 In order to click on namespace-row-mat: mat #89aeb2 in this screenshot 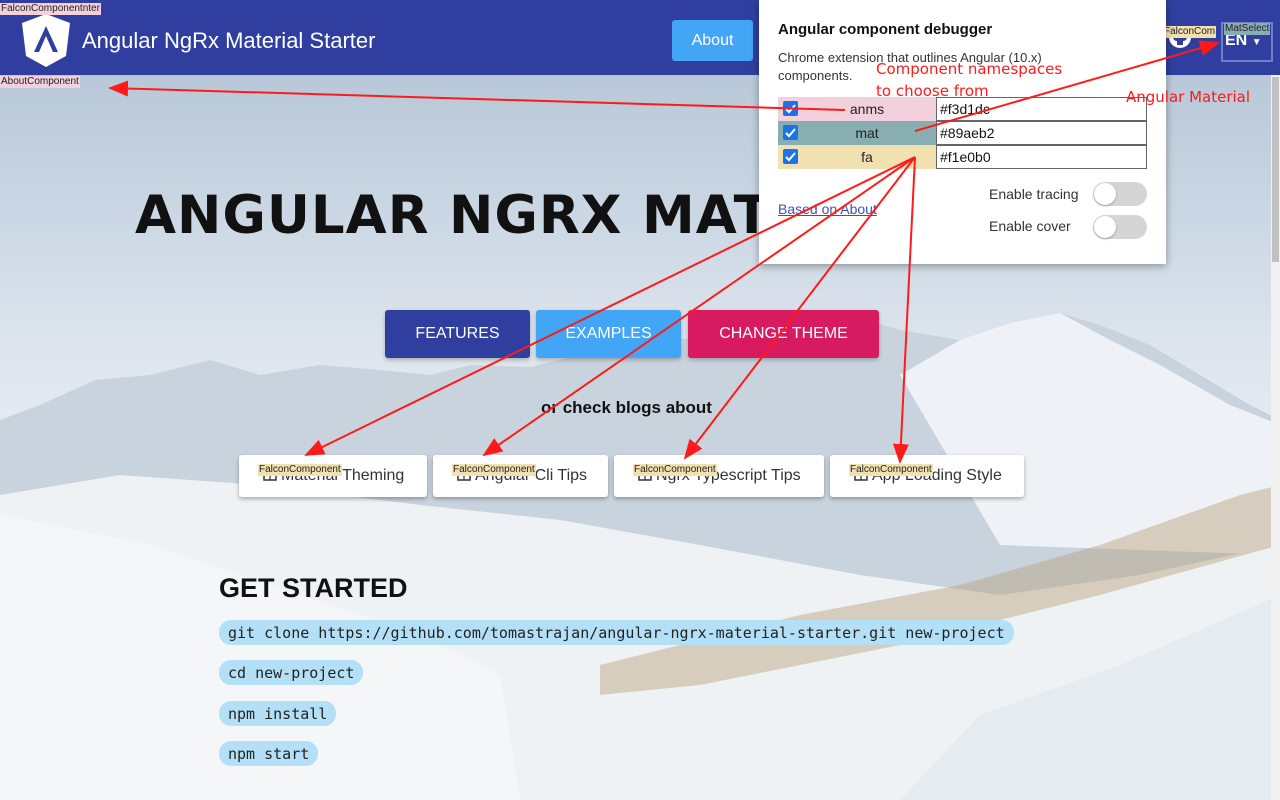, I will do `click(962, 133)`.